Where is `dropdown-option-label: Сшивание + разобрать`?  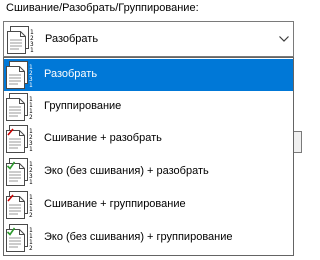
dropdown-option-label: Сшивание + разобрать is located at coordinates (103, 138).